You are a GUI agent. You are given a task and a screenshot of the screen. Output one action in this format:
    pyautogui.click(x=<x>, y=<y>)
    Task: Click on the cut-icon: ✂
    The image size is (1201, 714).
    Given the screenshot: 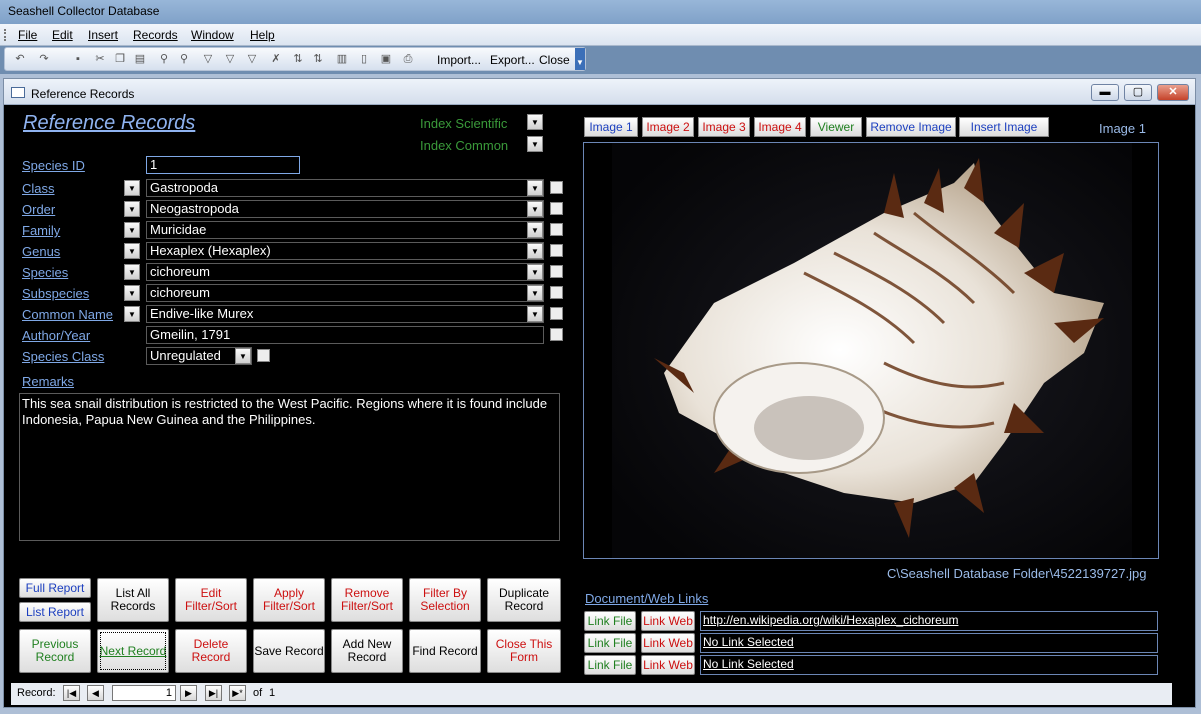 What is the action you would take?
    pyautogui.click(x=100, y=59)
    